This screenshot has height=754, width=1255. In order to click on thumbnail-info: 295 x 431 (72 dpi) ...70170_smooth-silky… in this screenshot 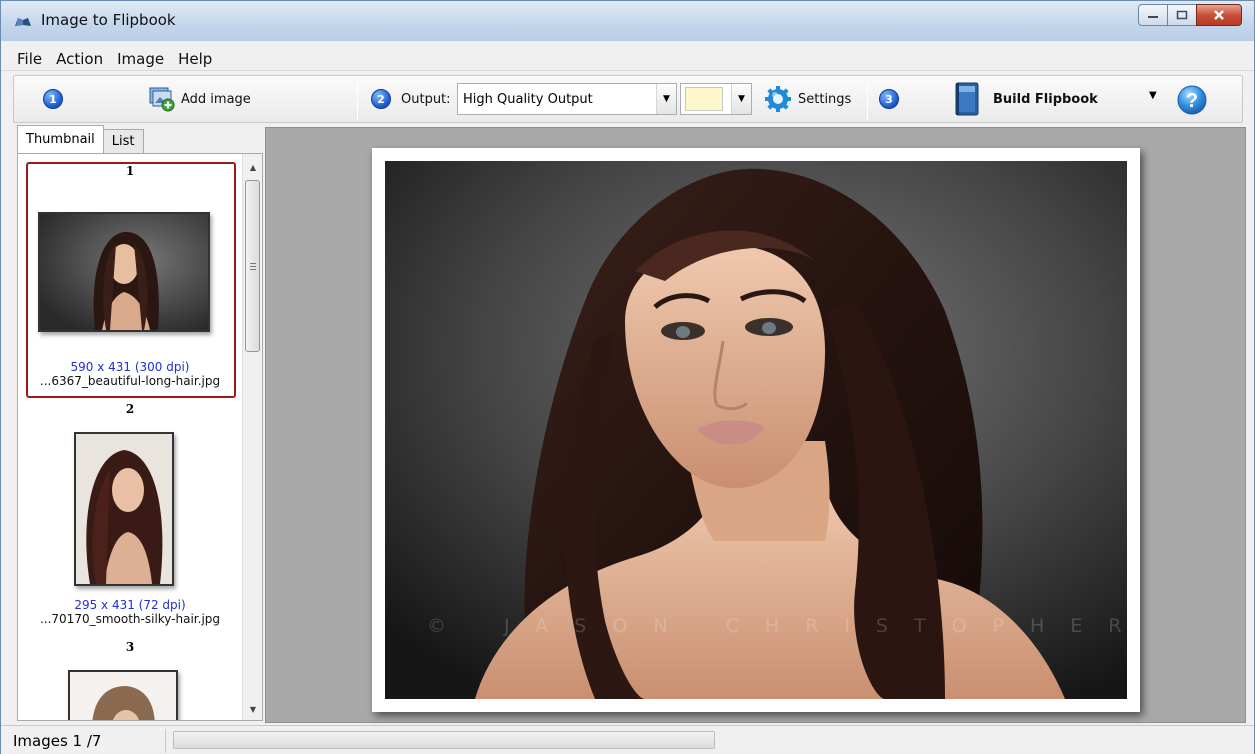, I will do `click(130, 612)`.